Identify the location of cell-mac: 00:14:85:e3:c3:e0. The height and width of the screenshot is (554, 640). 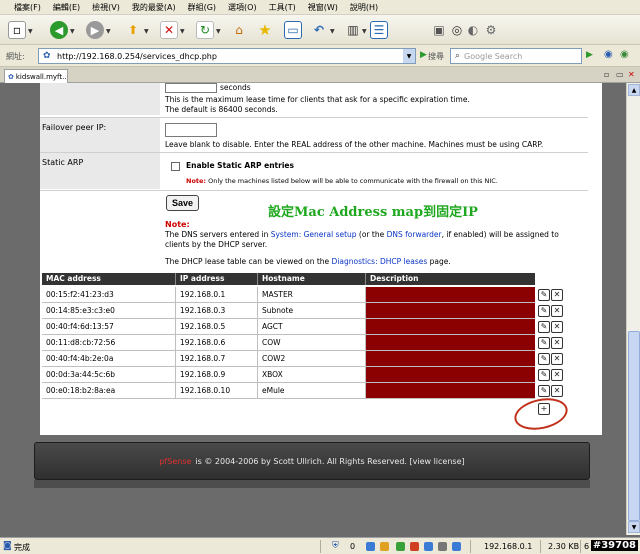
(109, 310).